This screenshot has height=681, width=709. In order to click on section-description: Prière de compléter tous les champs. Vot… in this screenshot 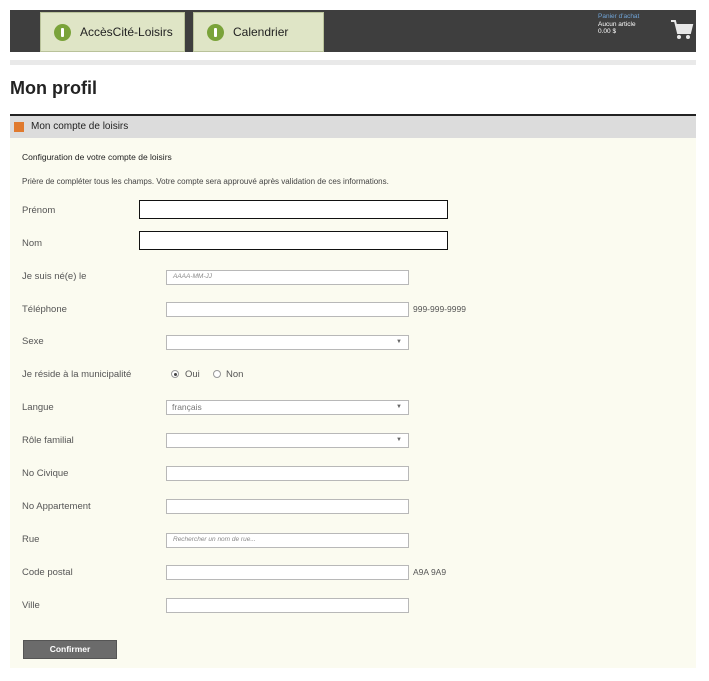, I will do `click(205, 181)`.